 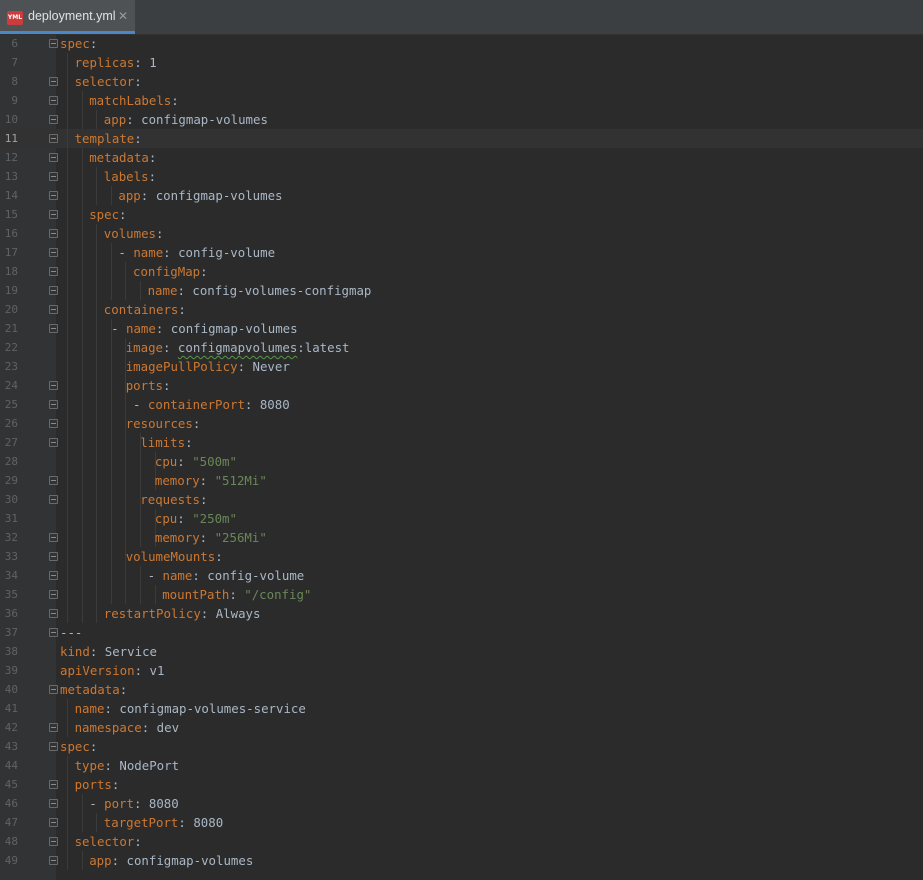 What do you see at coordinates (461, 366) in the screenshot?
I see `code-line: 23 imagePullPolicy: Never` at bounding box center [461, 366].